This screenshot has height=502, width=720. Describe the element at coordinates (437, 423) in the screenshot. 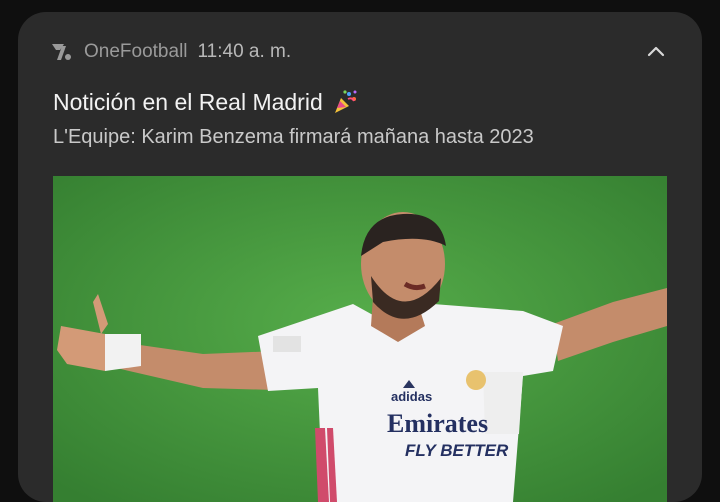

I see `sponsor-line1-text: Emirates` at that location.